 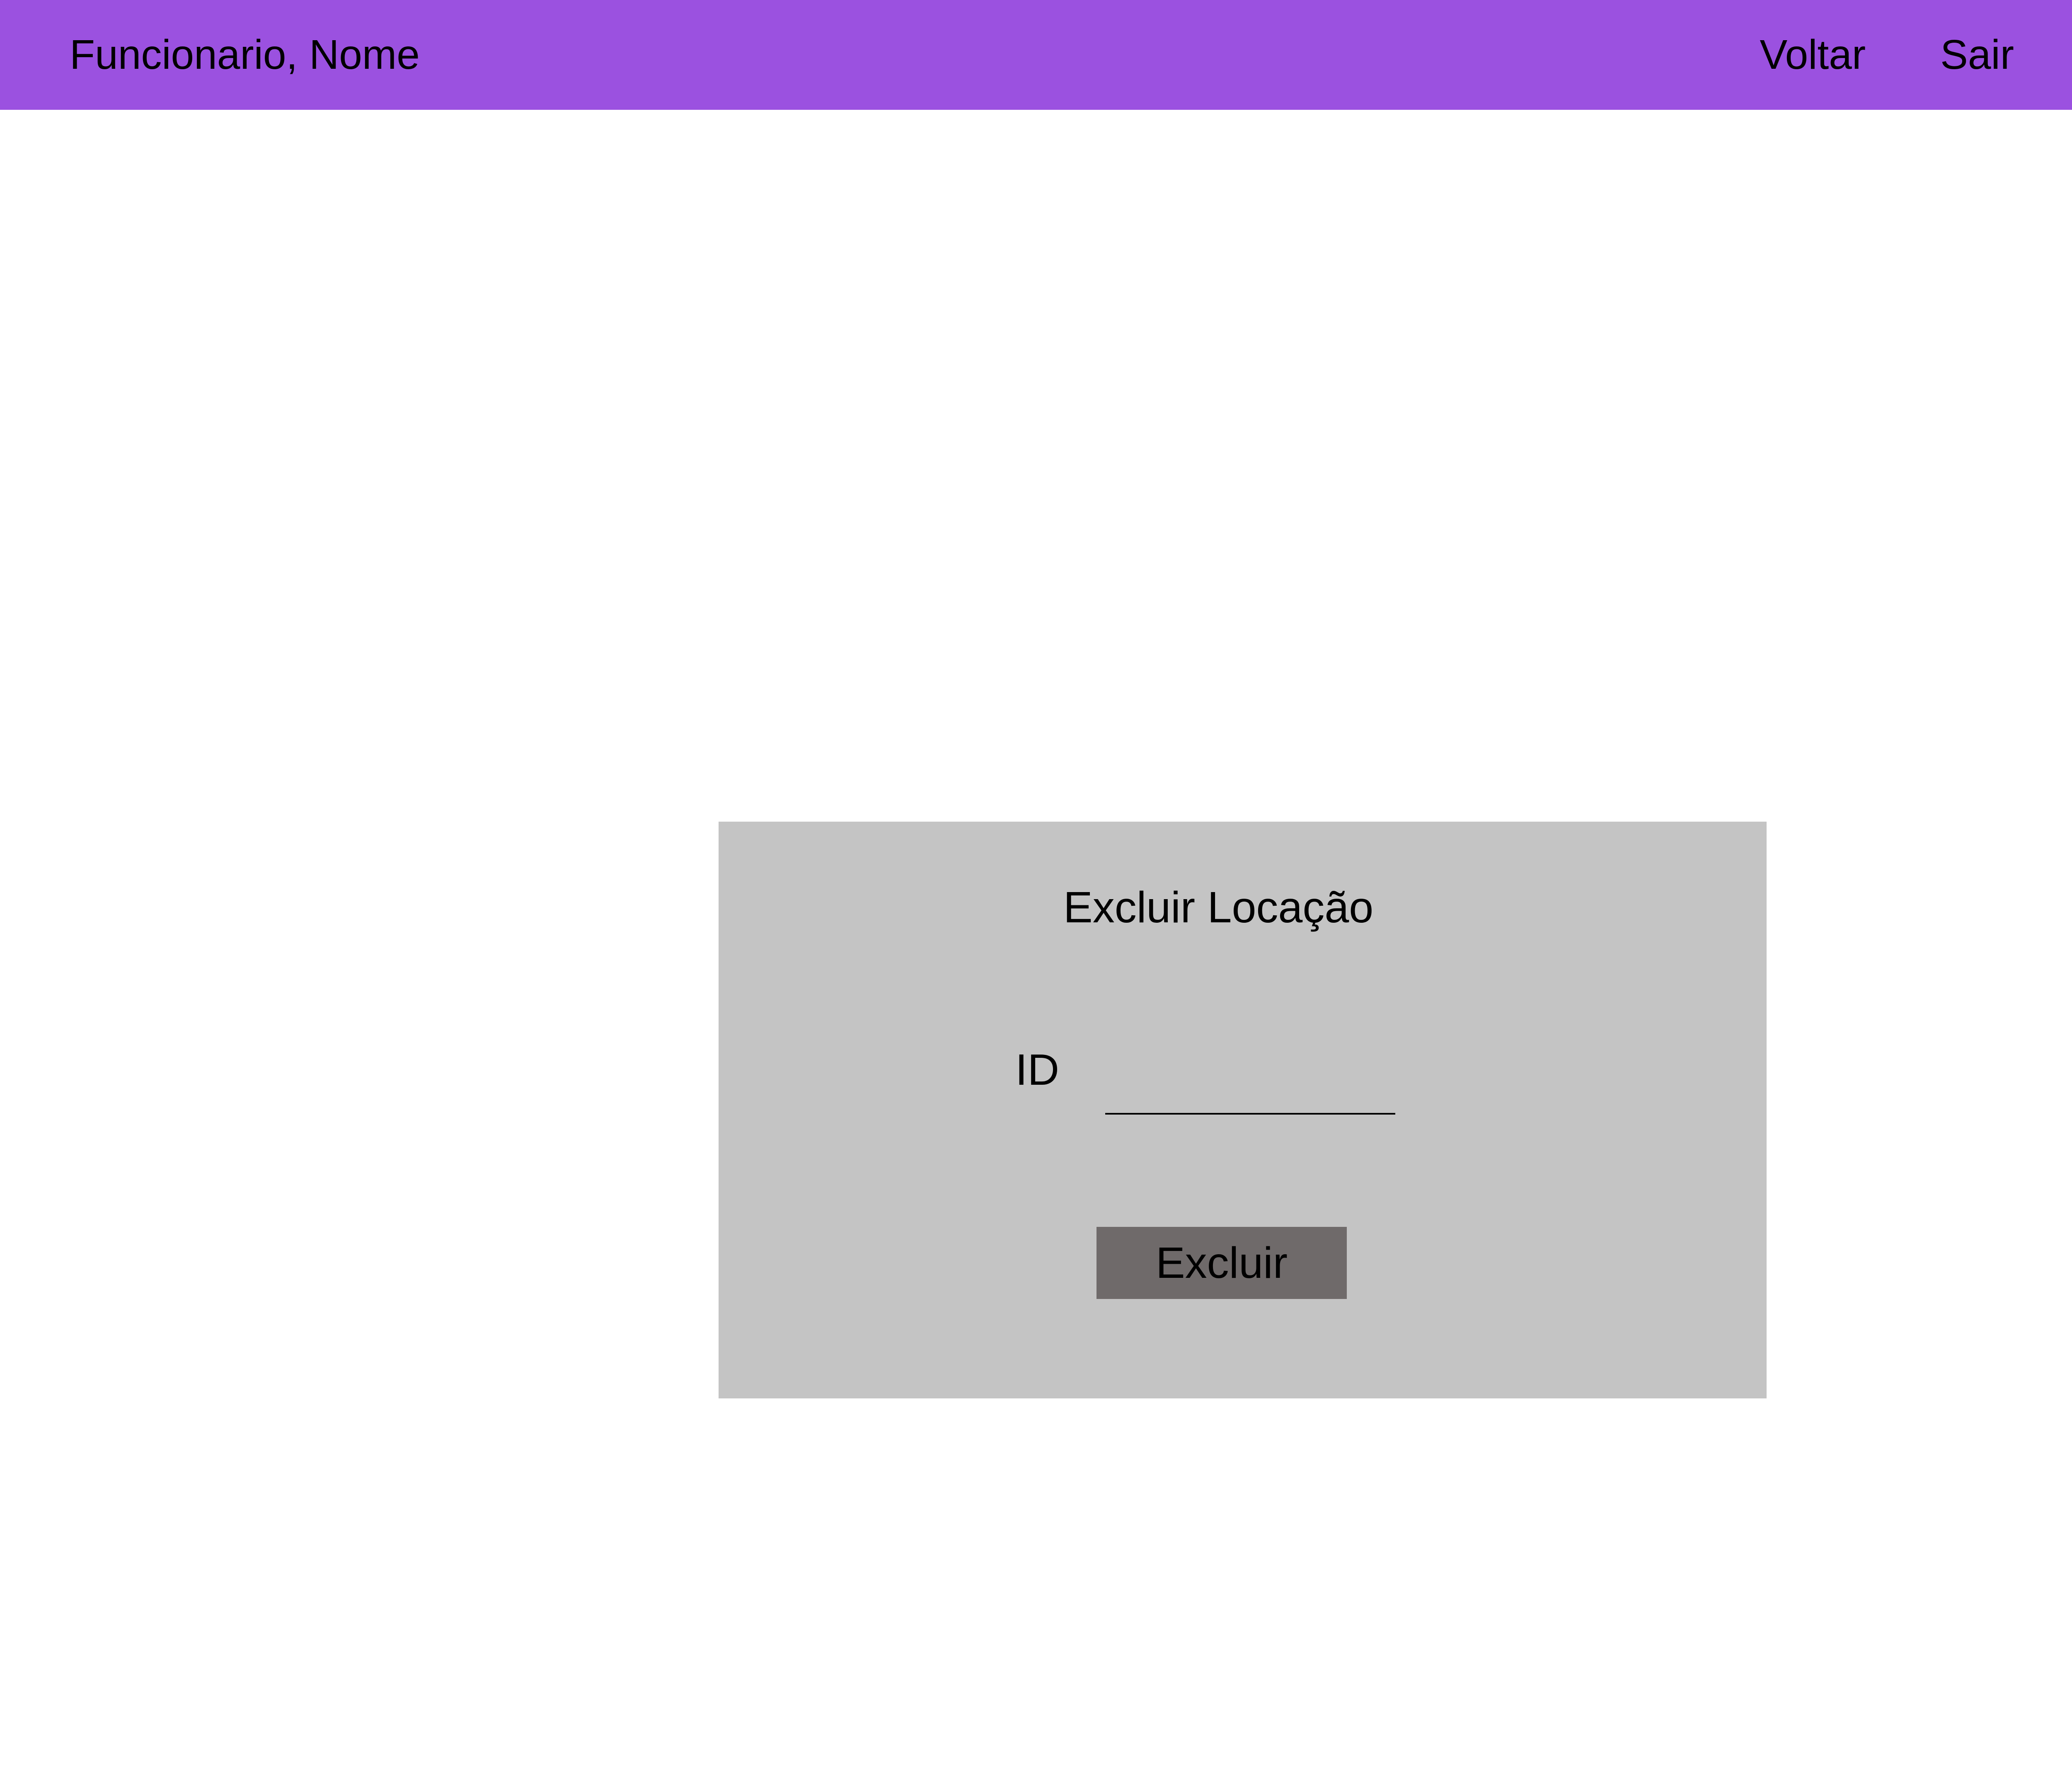 I want to click on delete-button: Excluir, so click(x=1222, y=1263).